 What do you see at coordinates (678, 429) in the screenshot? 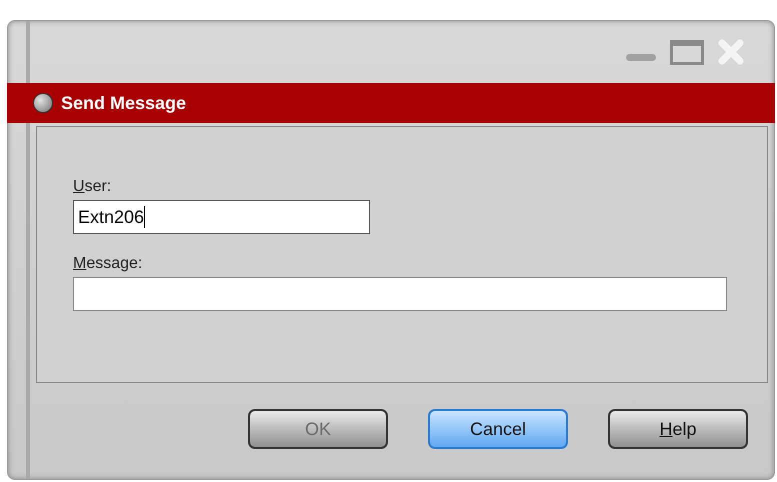
I see `dialog-button: Help` at bounding box center [678, 429].